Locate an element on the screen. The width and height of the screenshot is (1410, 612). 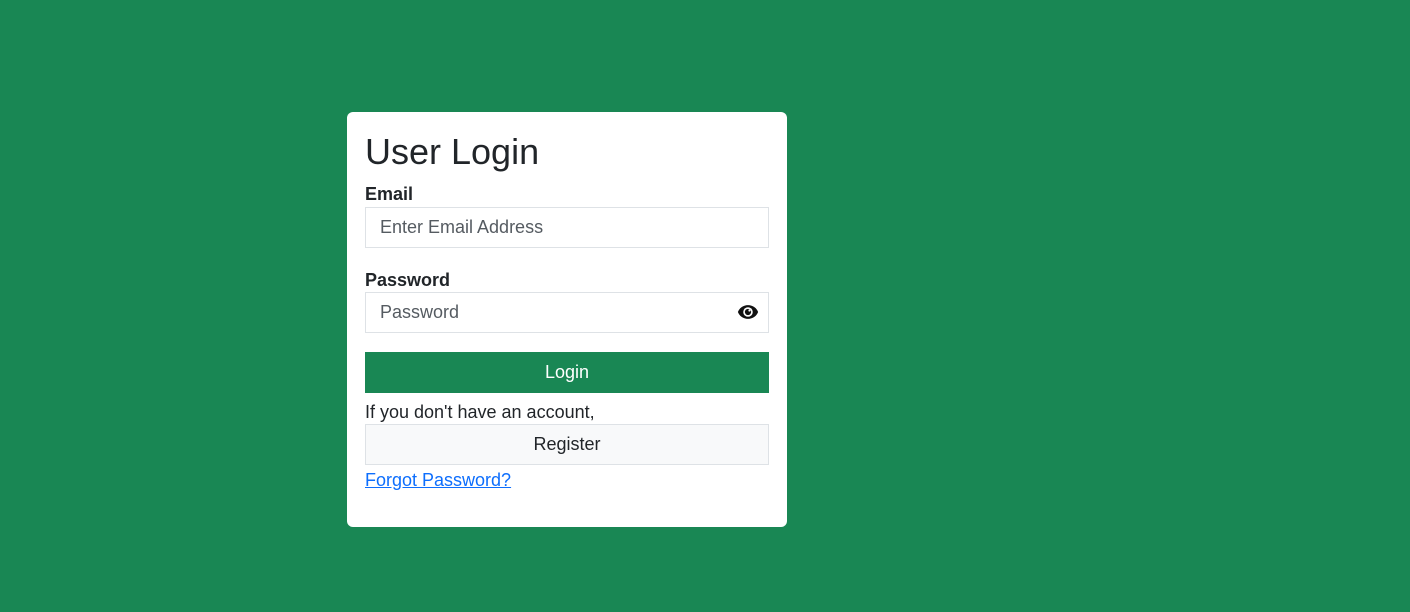
password-field is located at coordinates (567, 312).